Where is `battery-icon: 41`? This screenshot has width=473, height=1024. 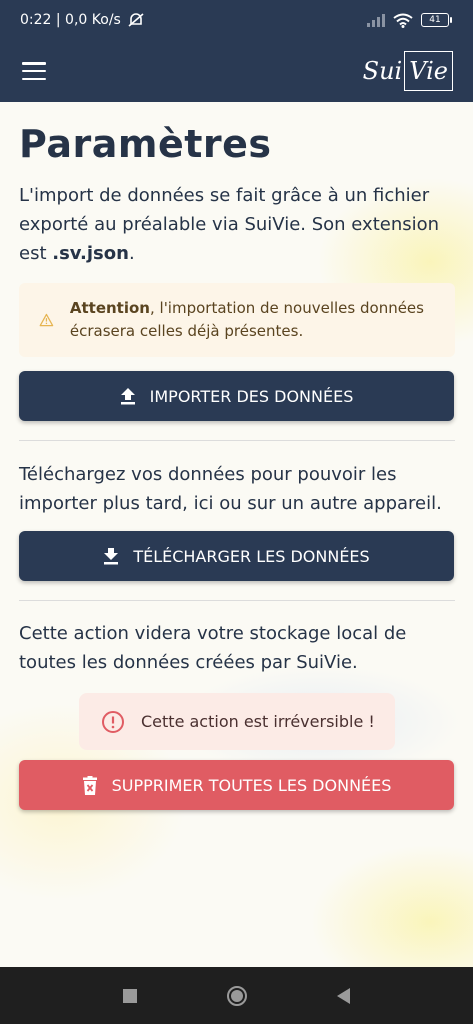 battery-icon: 41 is located at coordinates (436, 20).